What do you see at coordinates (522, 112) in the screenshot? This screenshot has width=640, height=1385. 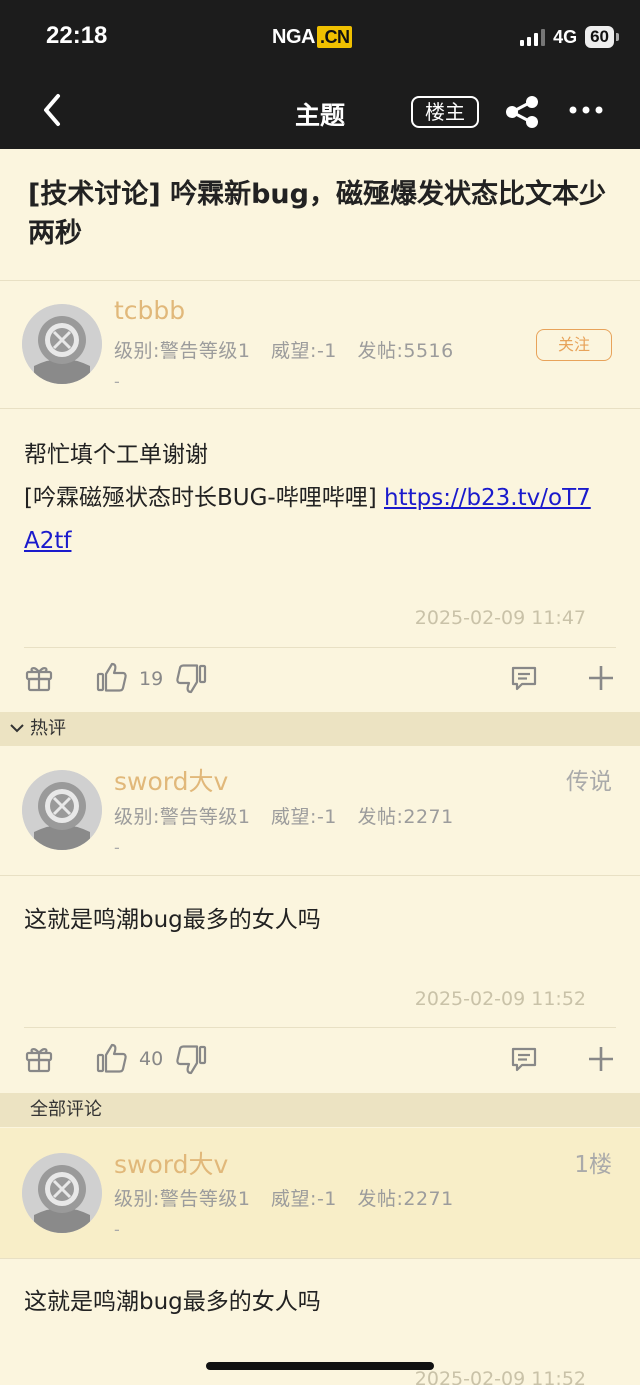 I see `share-icon` at bounding box center [522, 112].